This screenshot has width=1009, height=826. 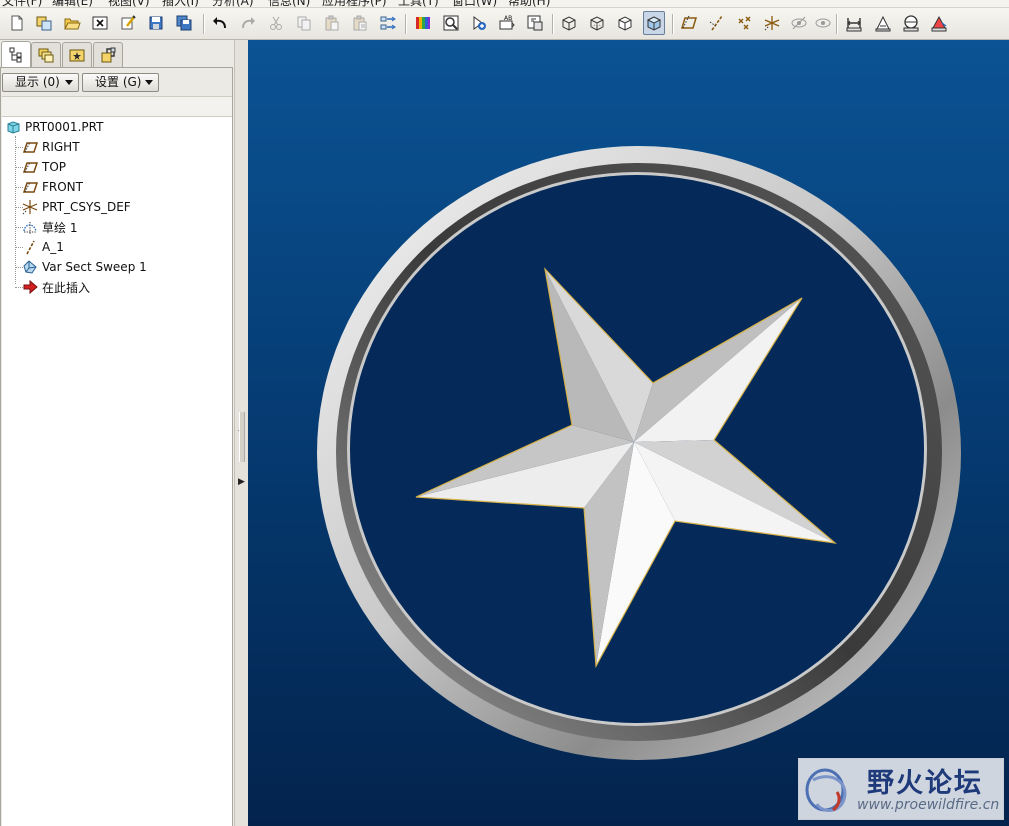 I want to click on tab-model-tree, so click(x=16, y=54).